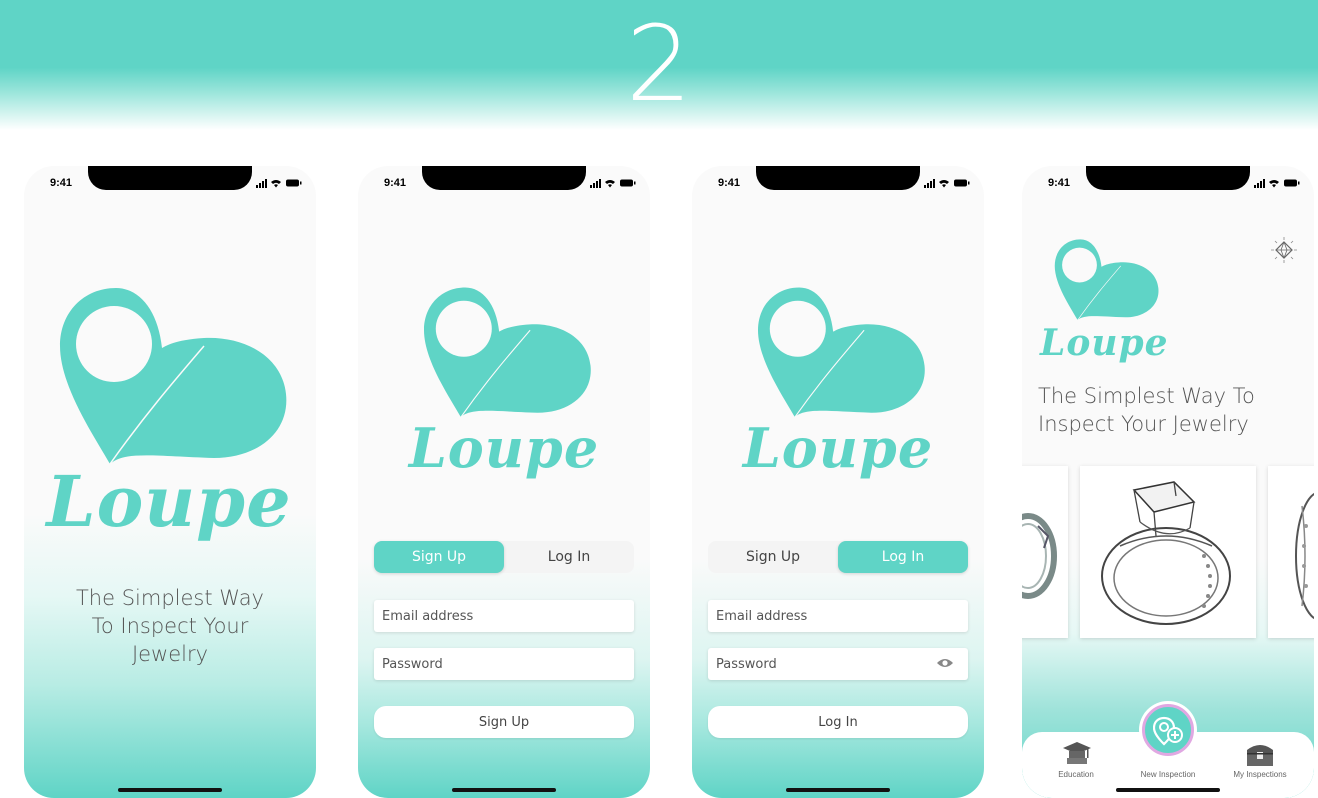 This screenshot has height=798, width=1318. I want to click on tab-new-inspection-label: New Inspection, so click(1168, 774).